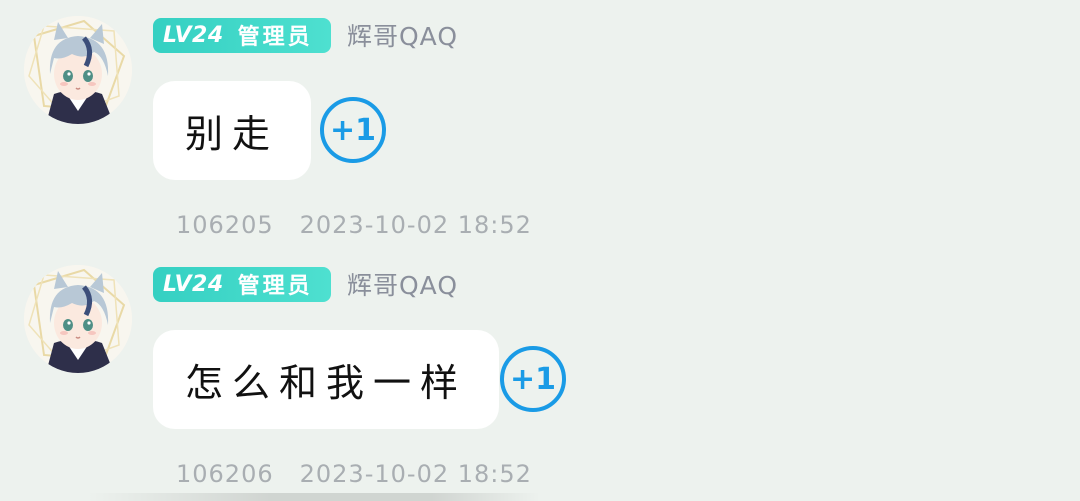 This screenshot has width=1080, height=501. Describe the element at coordinates (326, 379) in the screenshot. I see `message-bubble: 怎么和我一样` at that location.